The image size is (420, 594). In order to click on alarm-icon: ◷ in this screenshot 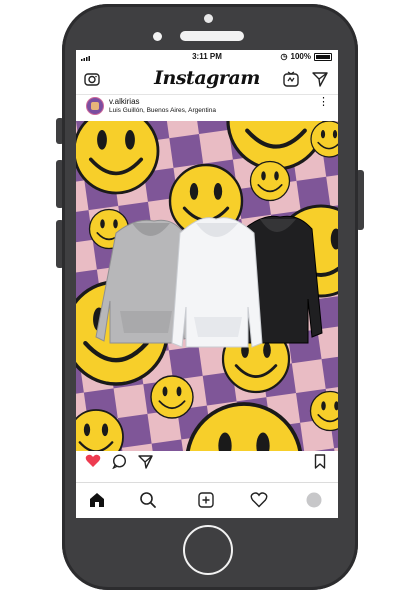, I will do `click(284, 56)`.